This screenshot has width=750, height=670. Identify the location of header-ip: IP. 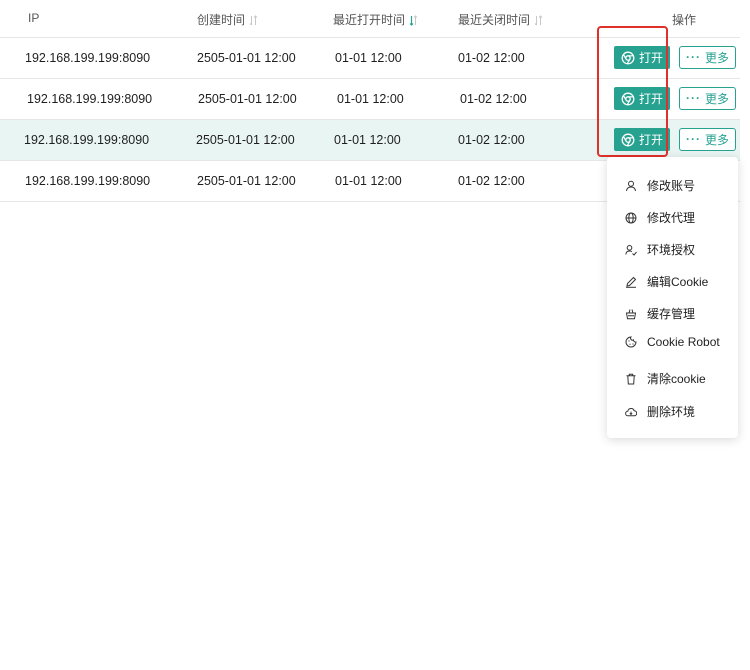
(34, 18).